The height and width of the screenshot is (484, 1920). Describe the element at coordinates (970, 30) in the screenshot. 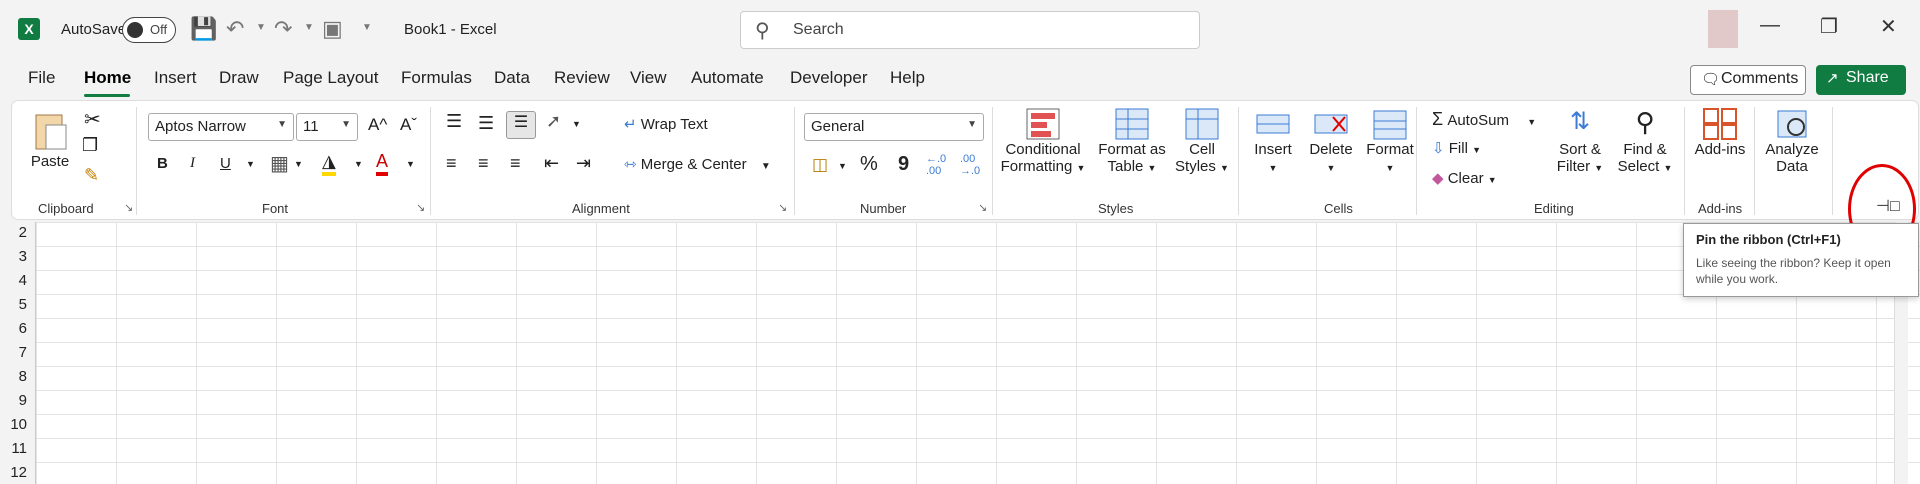

I see `search-box: ⚲ Search` at that location.